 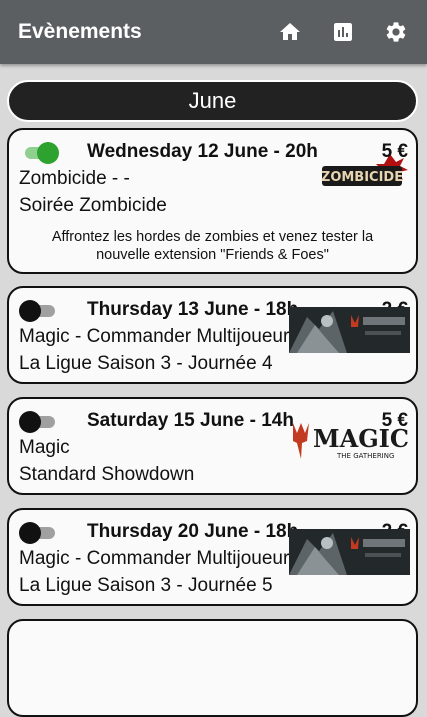 I want to click on event-name: Standard Showdown, so click(x=107, y=474).